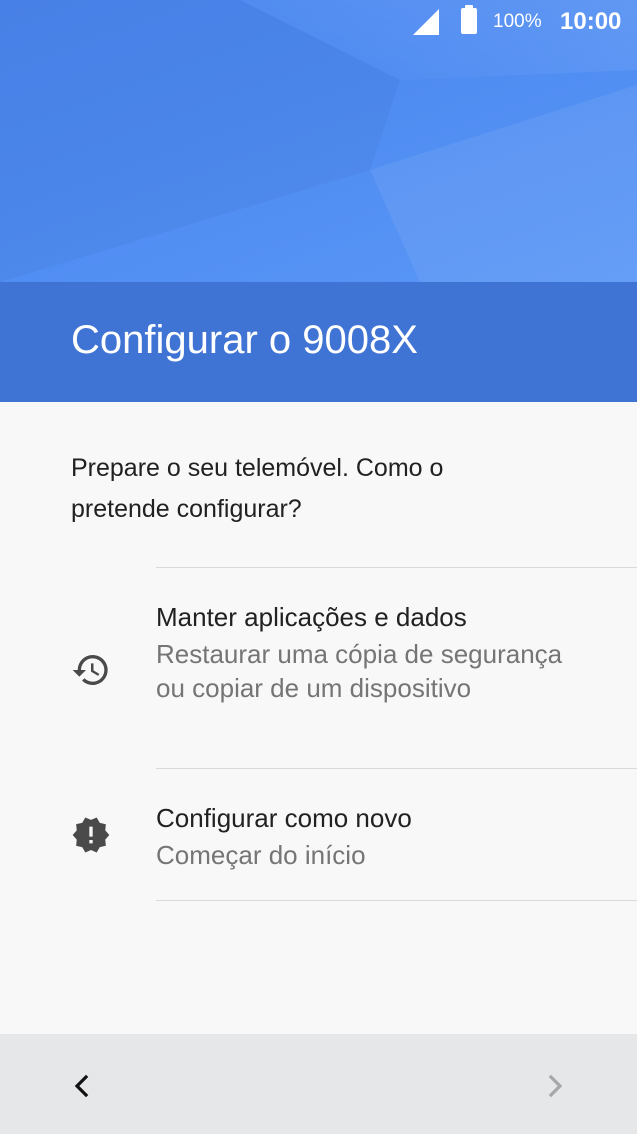 This screenshot has width=637, height=1134. What do you see at coordinates (517, 21) in the screenshot?
I see `battery-percent: 100%` at bounding box center [517, 21].